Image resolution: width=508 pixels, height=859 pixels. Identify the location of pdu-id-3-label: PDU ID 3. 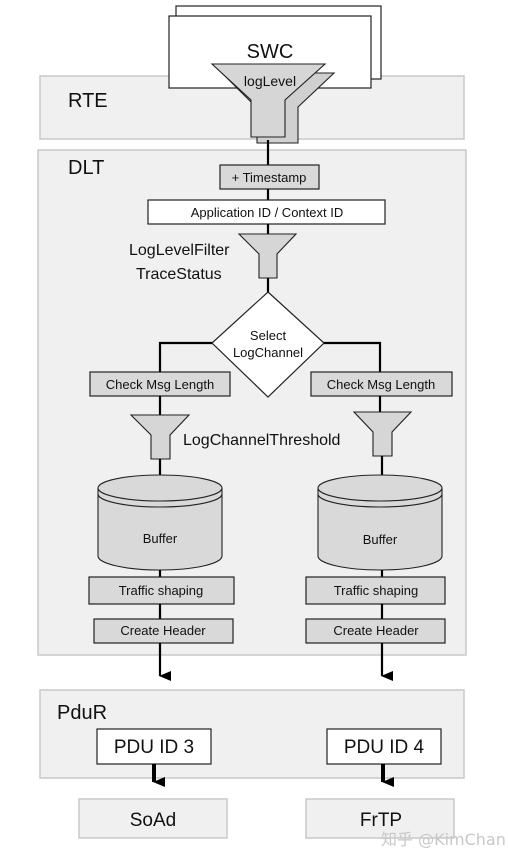
(154, 747).